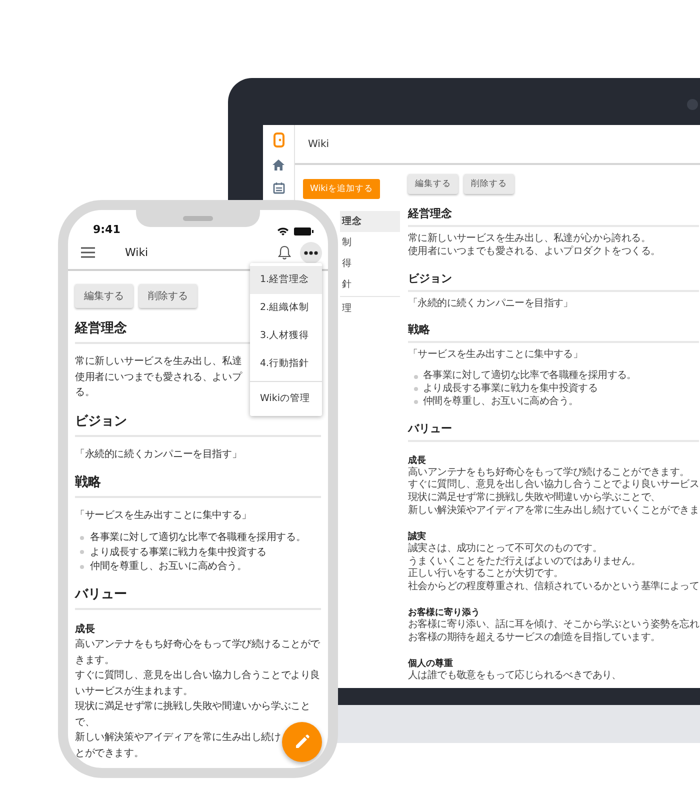 Image resolution: width=700 pixels, height=800 pixels. What do you see at coordinates (304, 231) in the screenshot?
I see `battery-icon` at bounding box center [304, 231].